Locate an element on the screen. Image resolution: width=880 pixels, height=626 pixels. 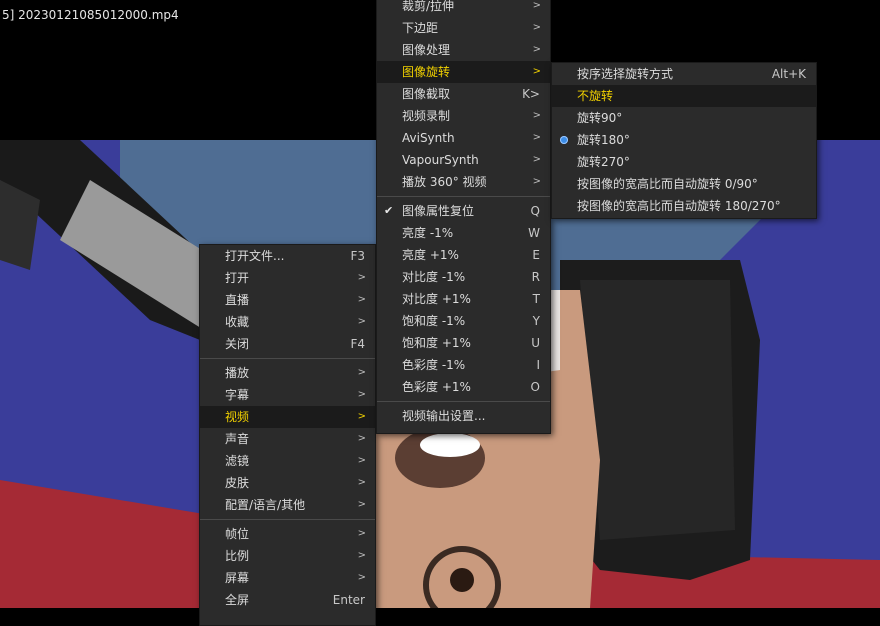
main-menu-item-label: 屏幕 is located at coordinates (237, 578).